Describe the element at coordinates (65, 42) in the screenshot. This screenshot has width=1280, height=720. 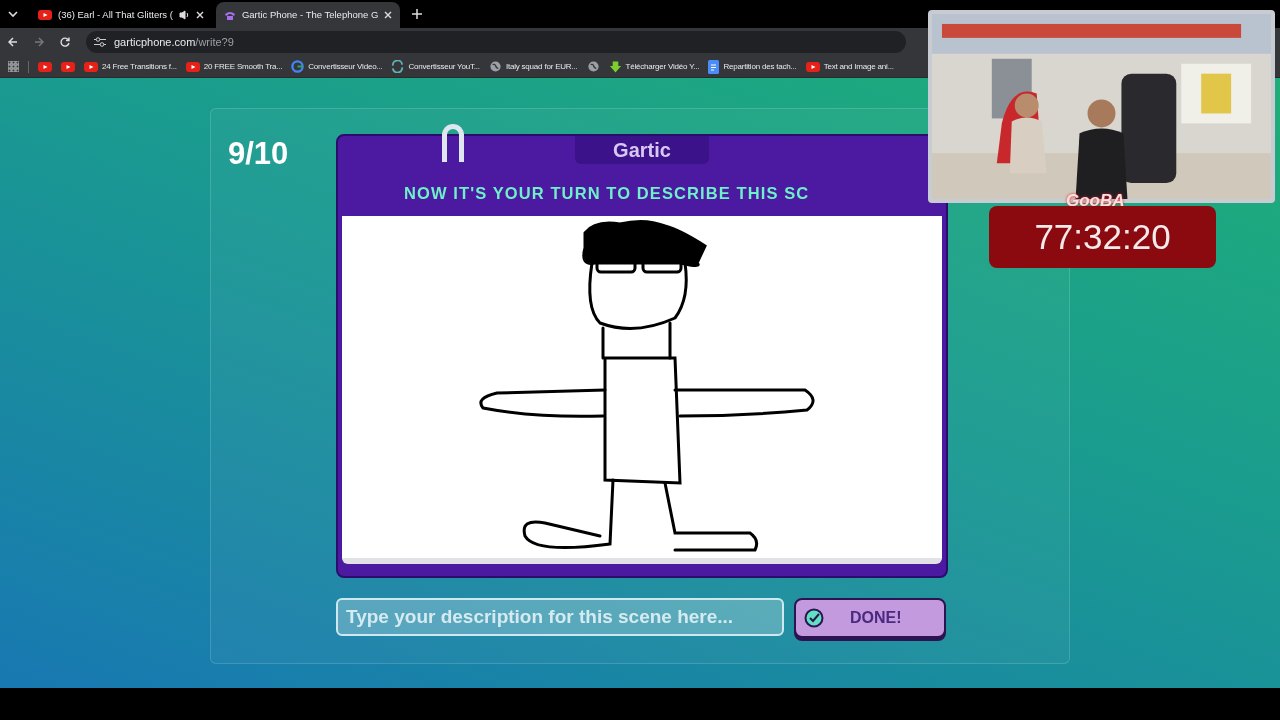
I see `reload-icon` at that location.